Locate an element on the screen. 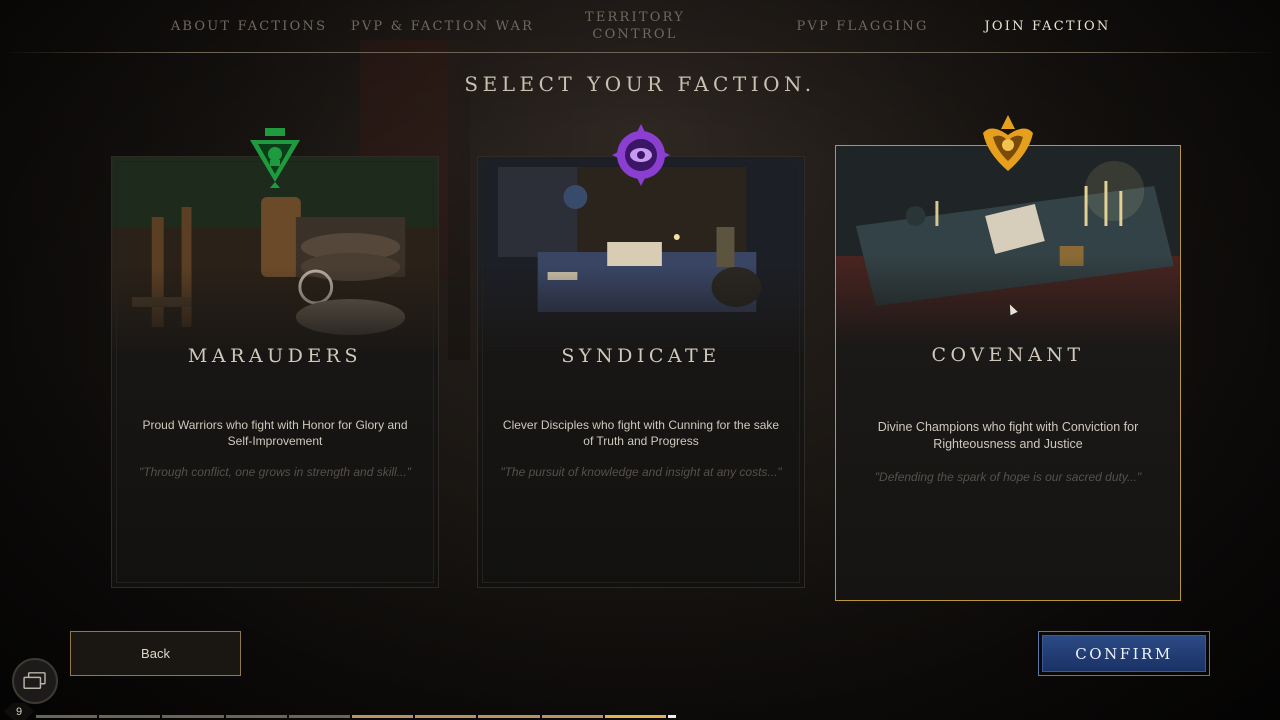 The width and height of the screenshot is (1280, 720). back-button: Back is located at coordinates (155, 653).